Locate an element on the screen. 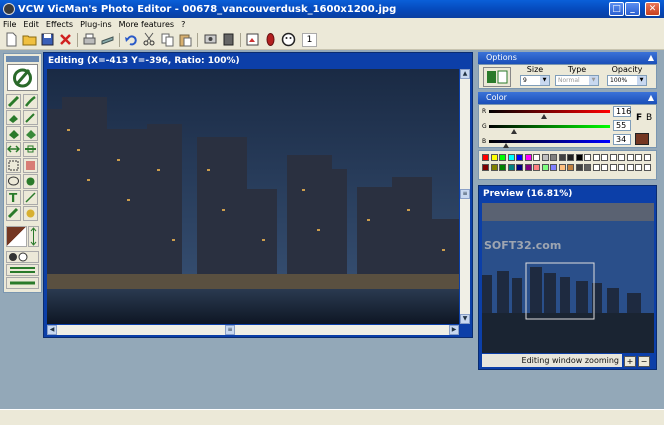 Image resolution: width=664 pixels, height=425 pixels. rect-select-icon is located at coordinates (13, 165).